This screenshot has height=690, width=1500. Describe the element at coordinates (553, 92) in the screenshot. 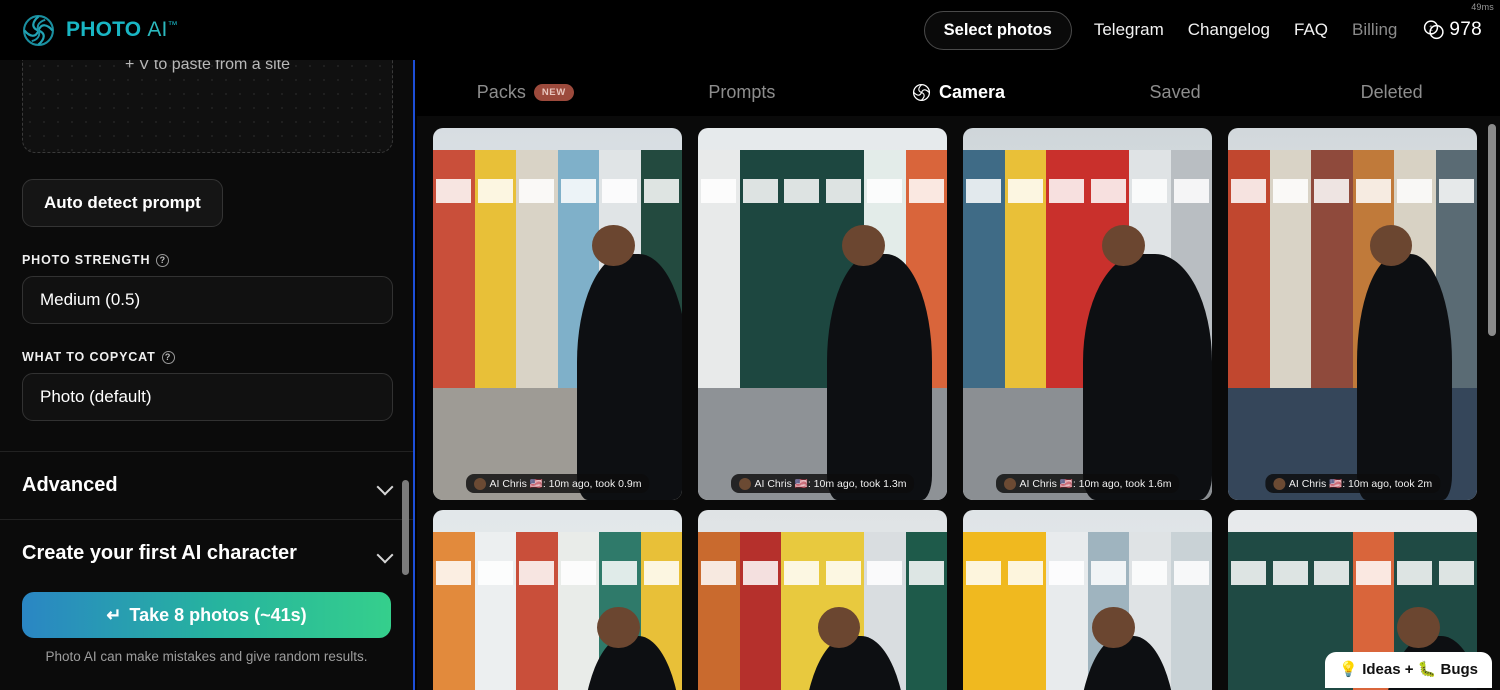

I see `new-badge: NEW` at that location.